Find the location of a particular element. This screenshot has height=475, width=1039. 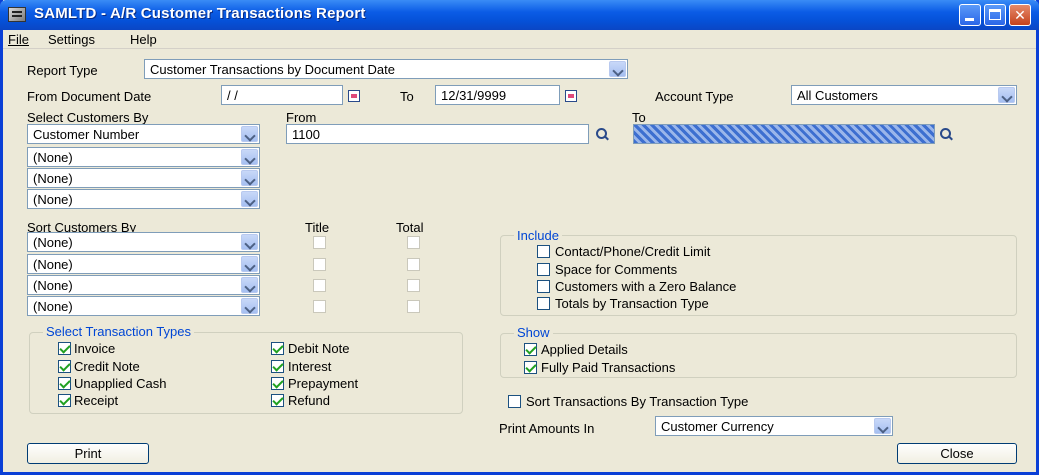

unapplied-cash-label: Unapplied Cash is located at coordinates (120, 383).